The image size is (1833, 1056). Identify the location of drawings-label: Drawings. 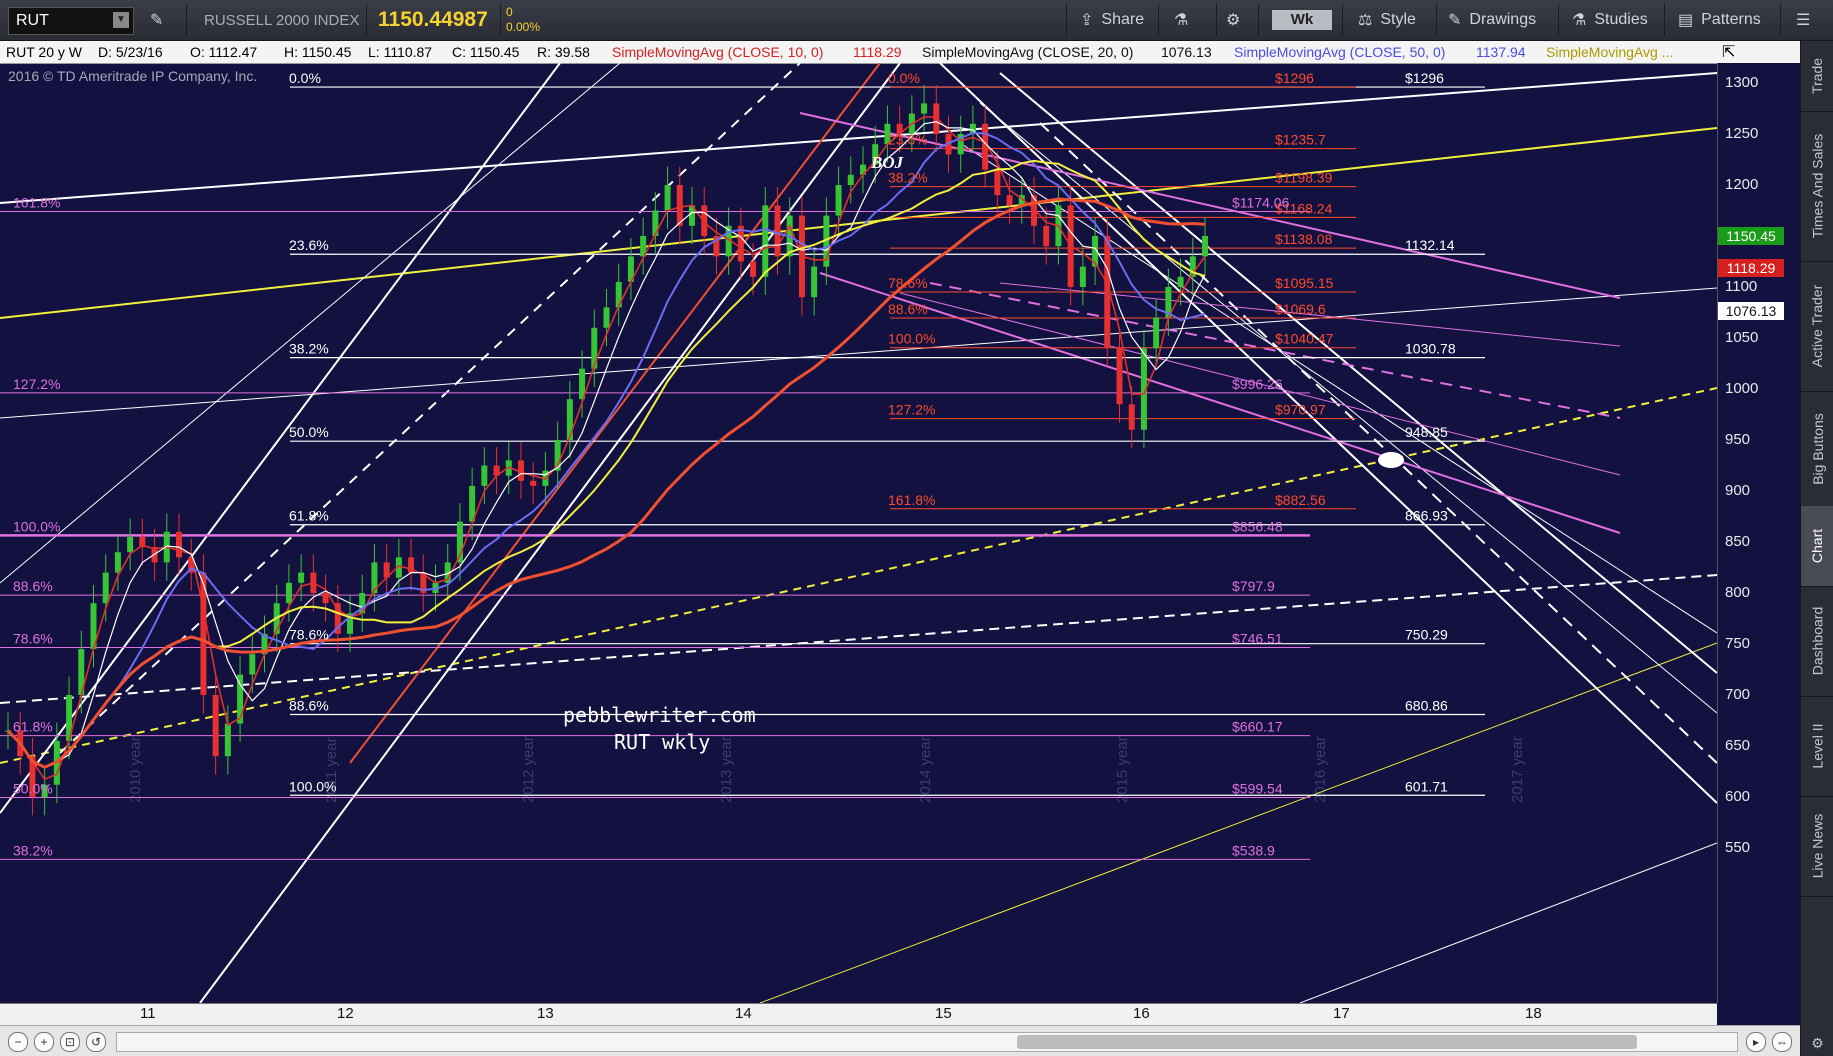
(1503, 19).